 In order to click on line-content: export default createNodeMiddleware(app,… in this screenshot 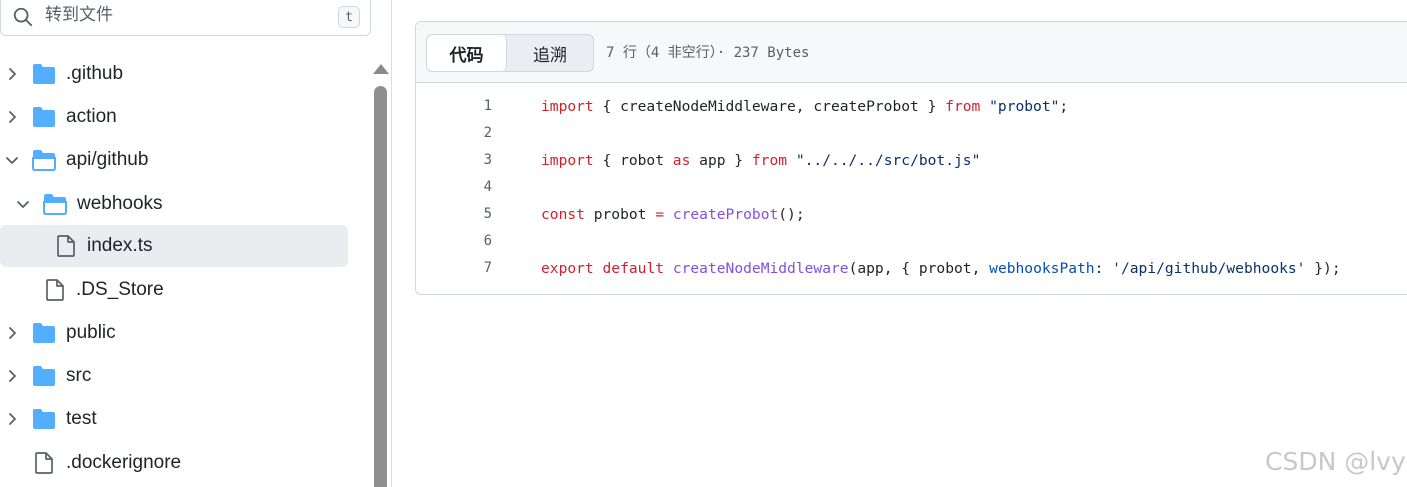, I will do `click(941, 268)`.